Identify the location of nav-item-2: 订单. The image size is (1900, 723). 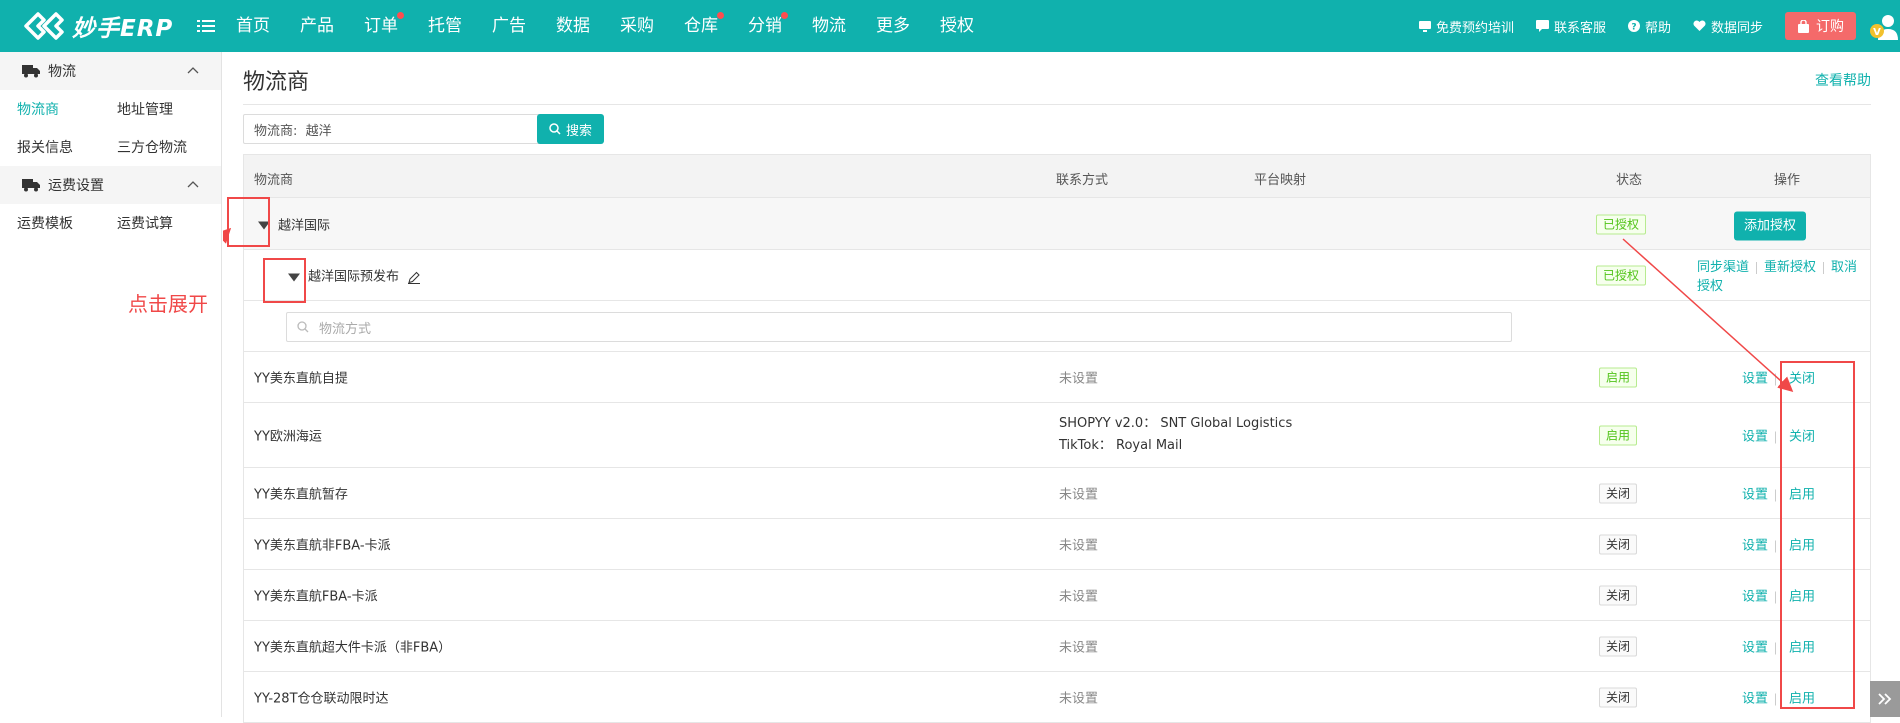
(384, 26).